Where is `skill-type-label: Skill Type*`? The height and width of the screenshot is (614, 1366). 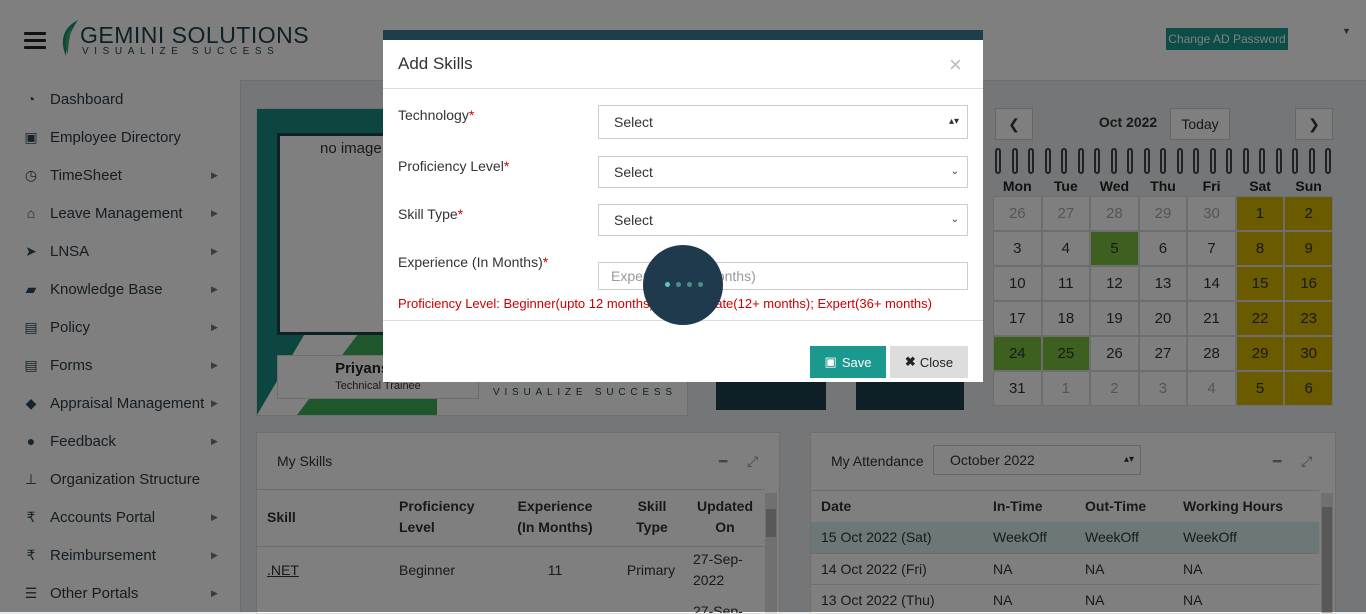
skill-type-label: Skill Type* is located at coordinates (431, 214).